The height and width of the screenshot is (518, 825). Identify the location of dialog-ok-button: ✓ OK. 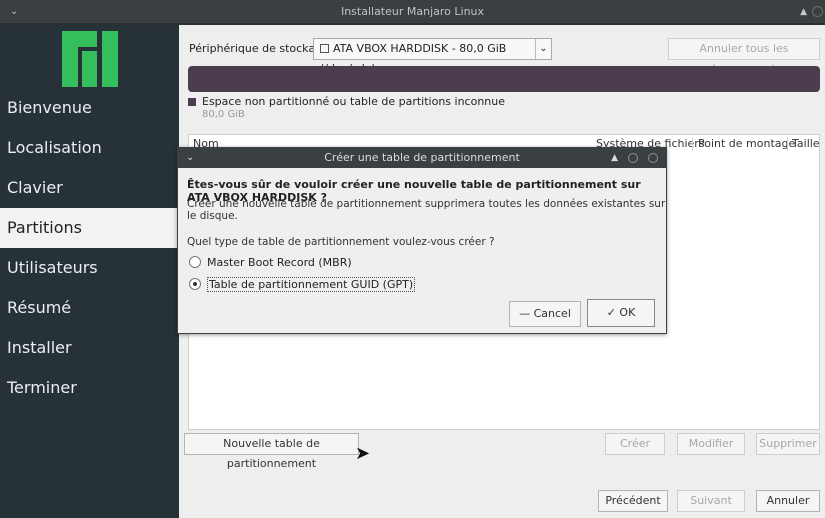
(621, 313).